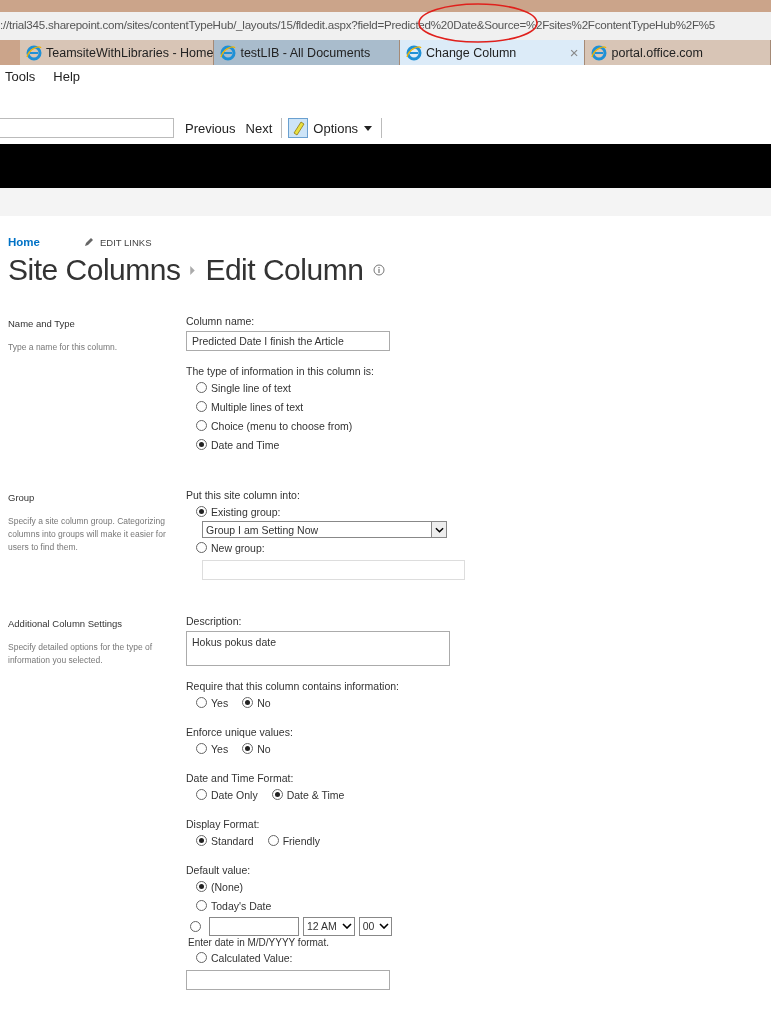 The image size is (771, 1012). I want to click on radio-label: Calculated Value:, so click(252, 957).